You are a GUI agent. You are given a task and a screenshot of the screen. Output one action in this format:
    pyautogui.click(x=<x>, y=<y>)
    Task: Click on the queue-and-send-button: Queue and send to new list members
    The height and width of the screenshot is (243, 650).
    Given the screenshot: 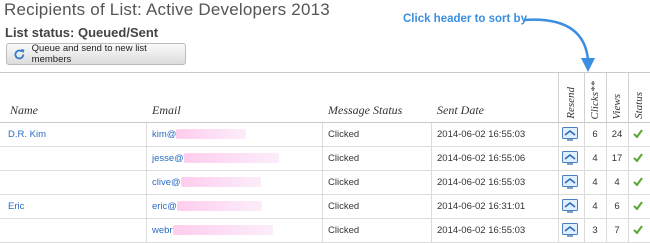 What is the action you would take?
    pyautogui.click(x=96, y=54)
    